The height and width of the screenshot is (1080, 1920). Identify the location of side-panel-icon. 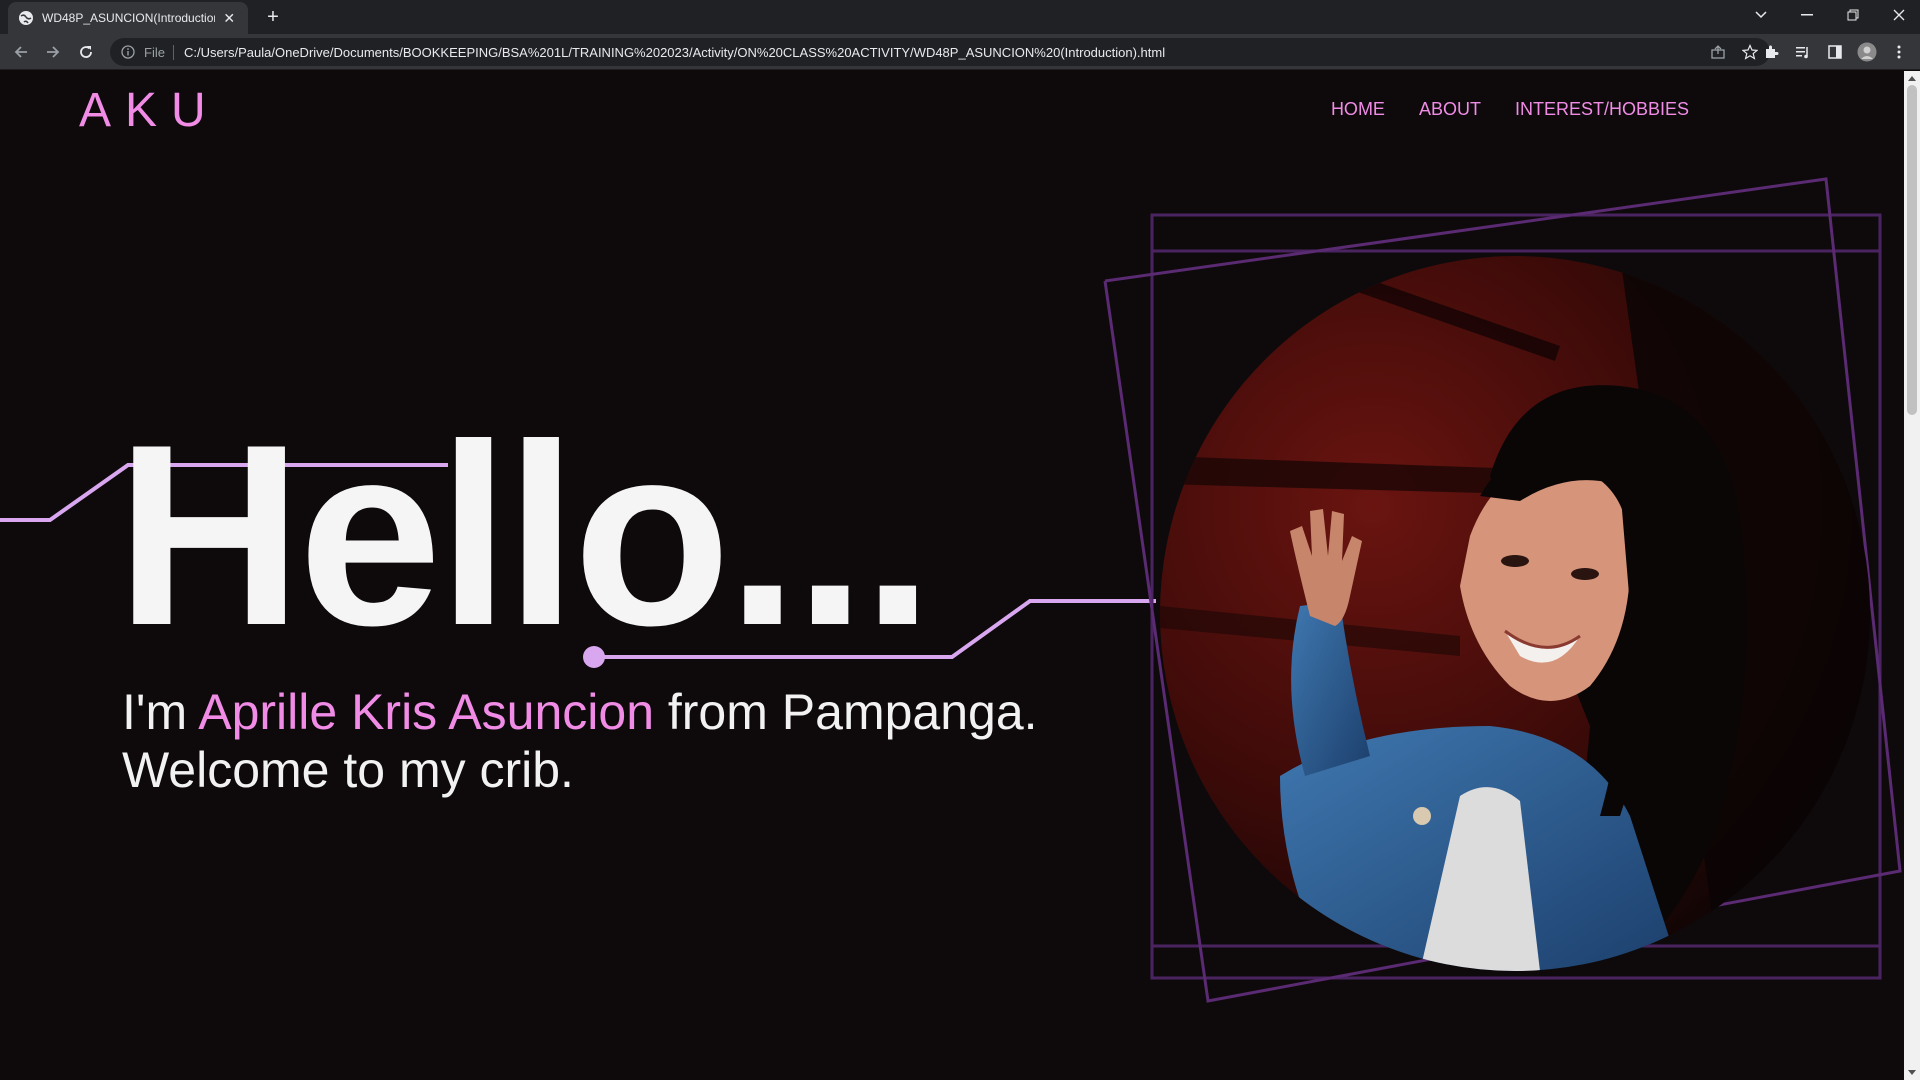
(1835, 52).